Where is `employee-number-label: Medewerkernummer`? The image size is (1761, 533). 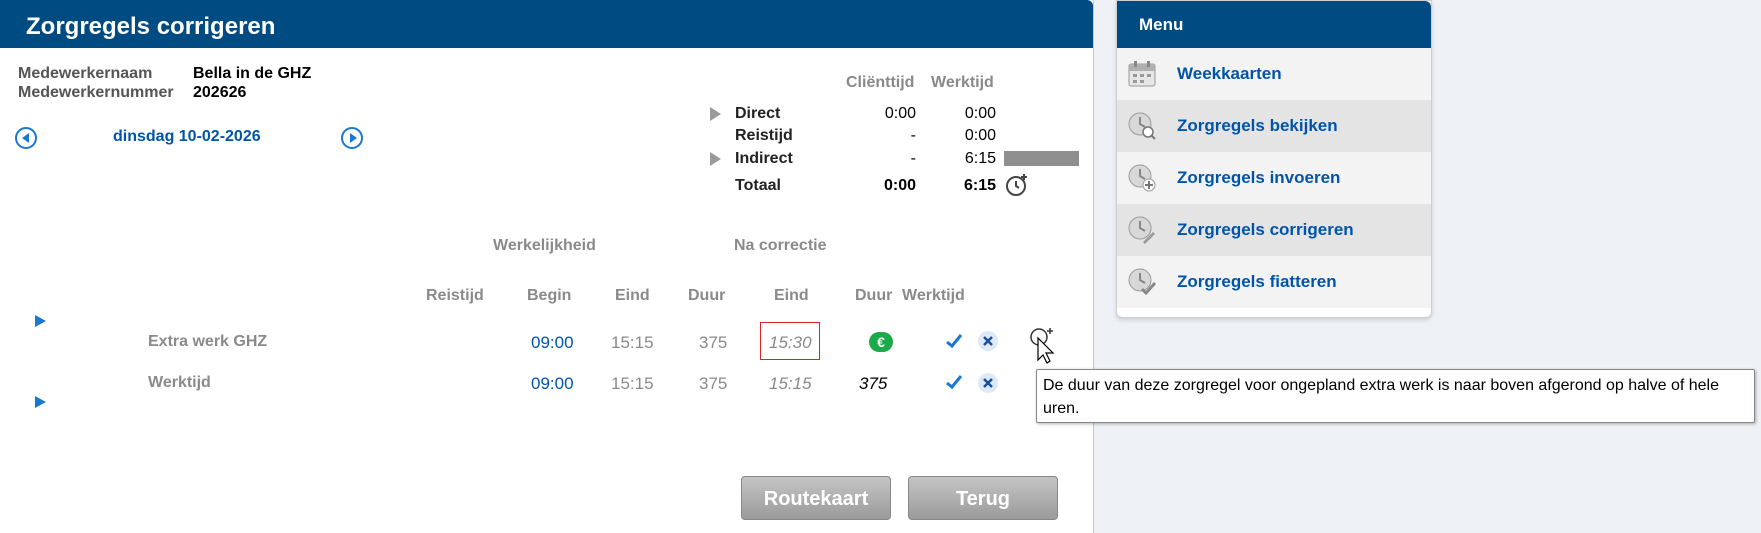
employee-number-label: Medewerkernummer is located at coordinates (96, 92).